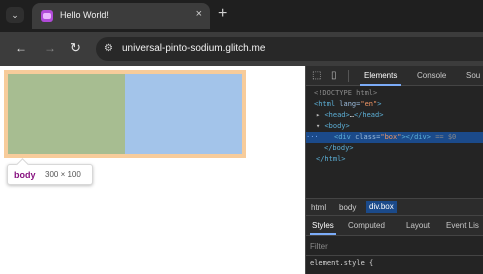 The width and height of the screenshot is (483, 274). I want to click on dom-doctype: <!DOCTYPE html>, so click(394, 93).